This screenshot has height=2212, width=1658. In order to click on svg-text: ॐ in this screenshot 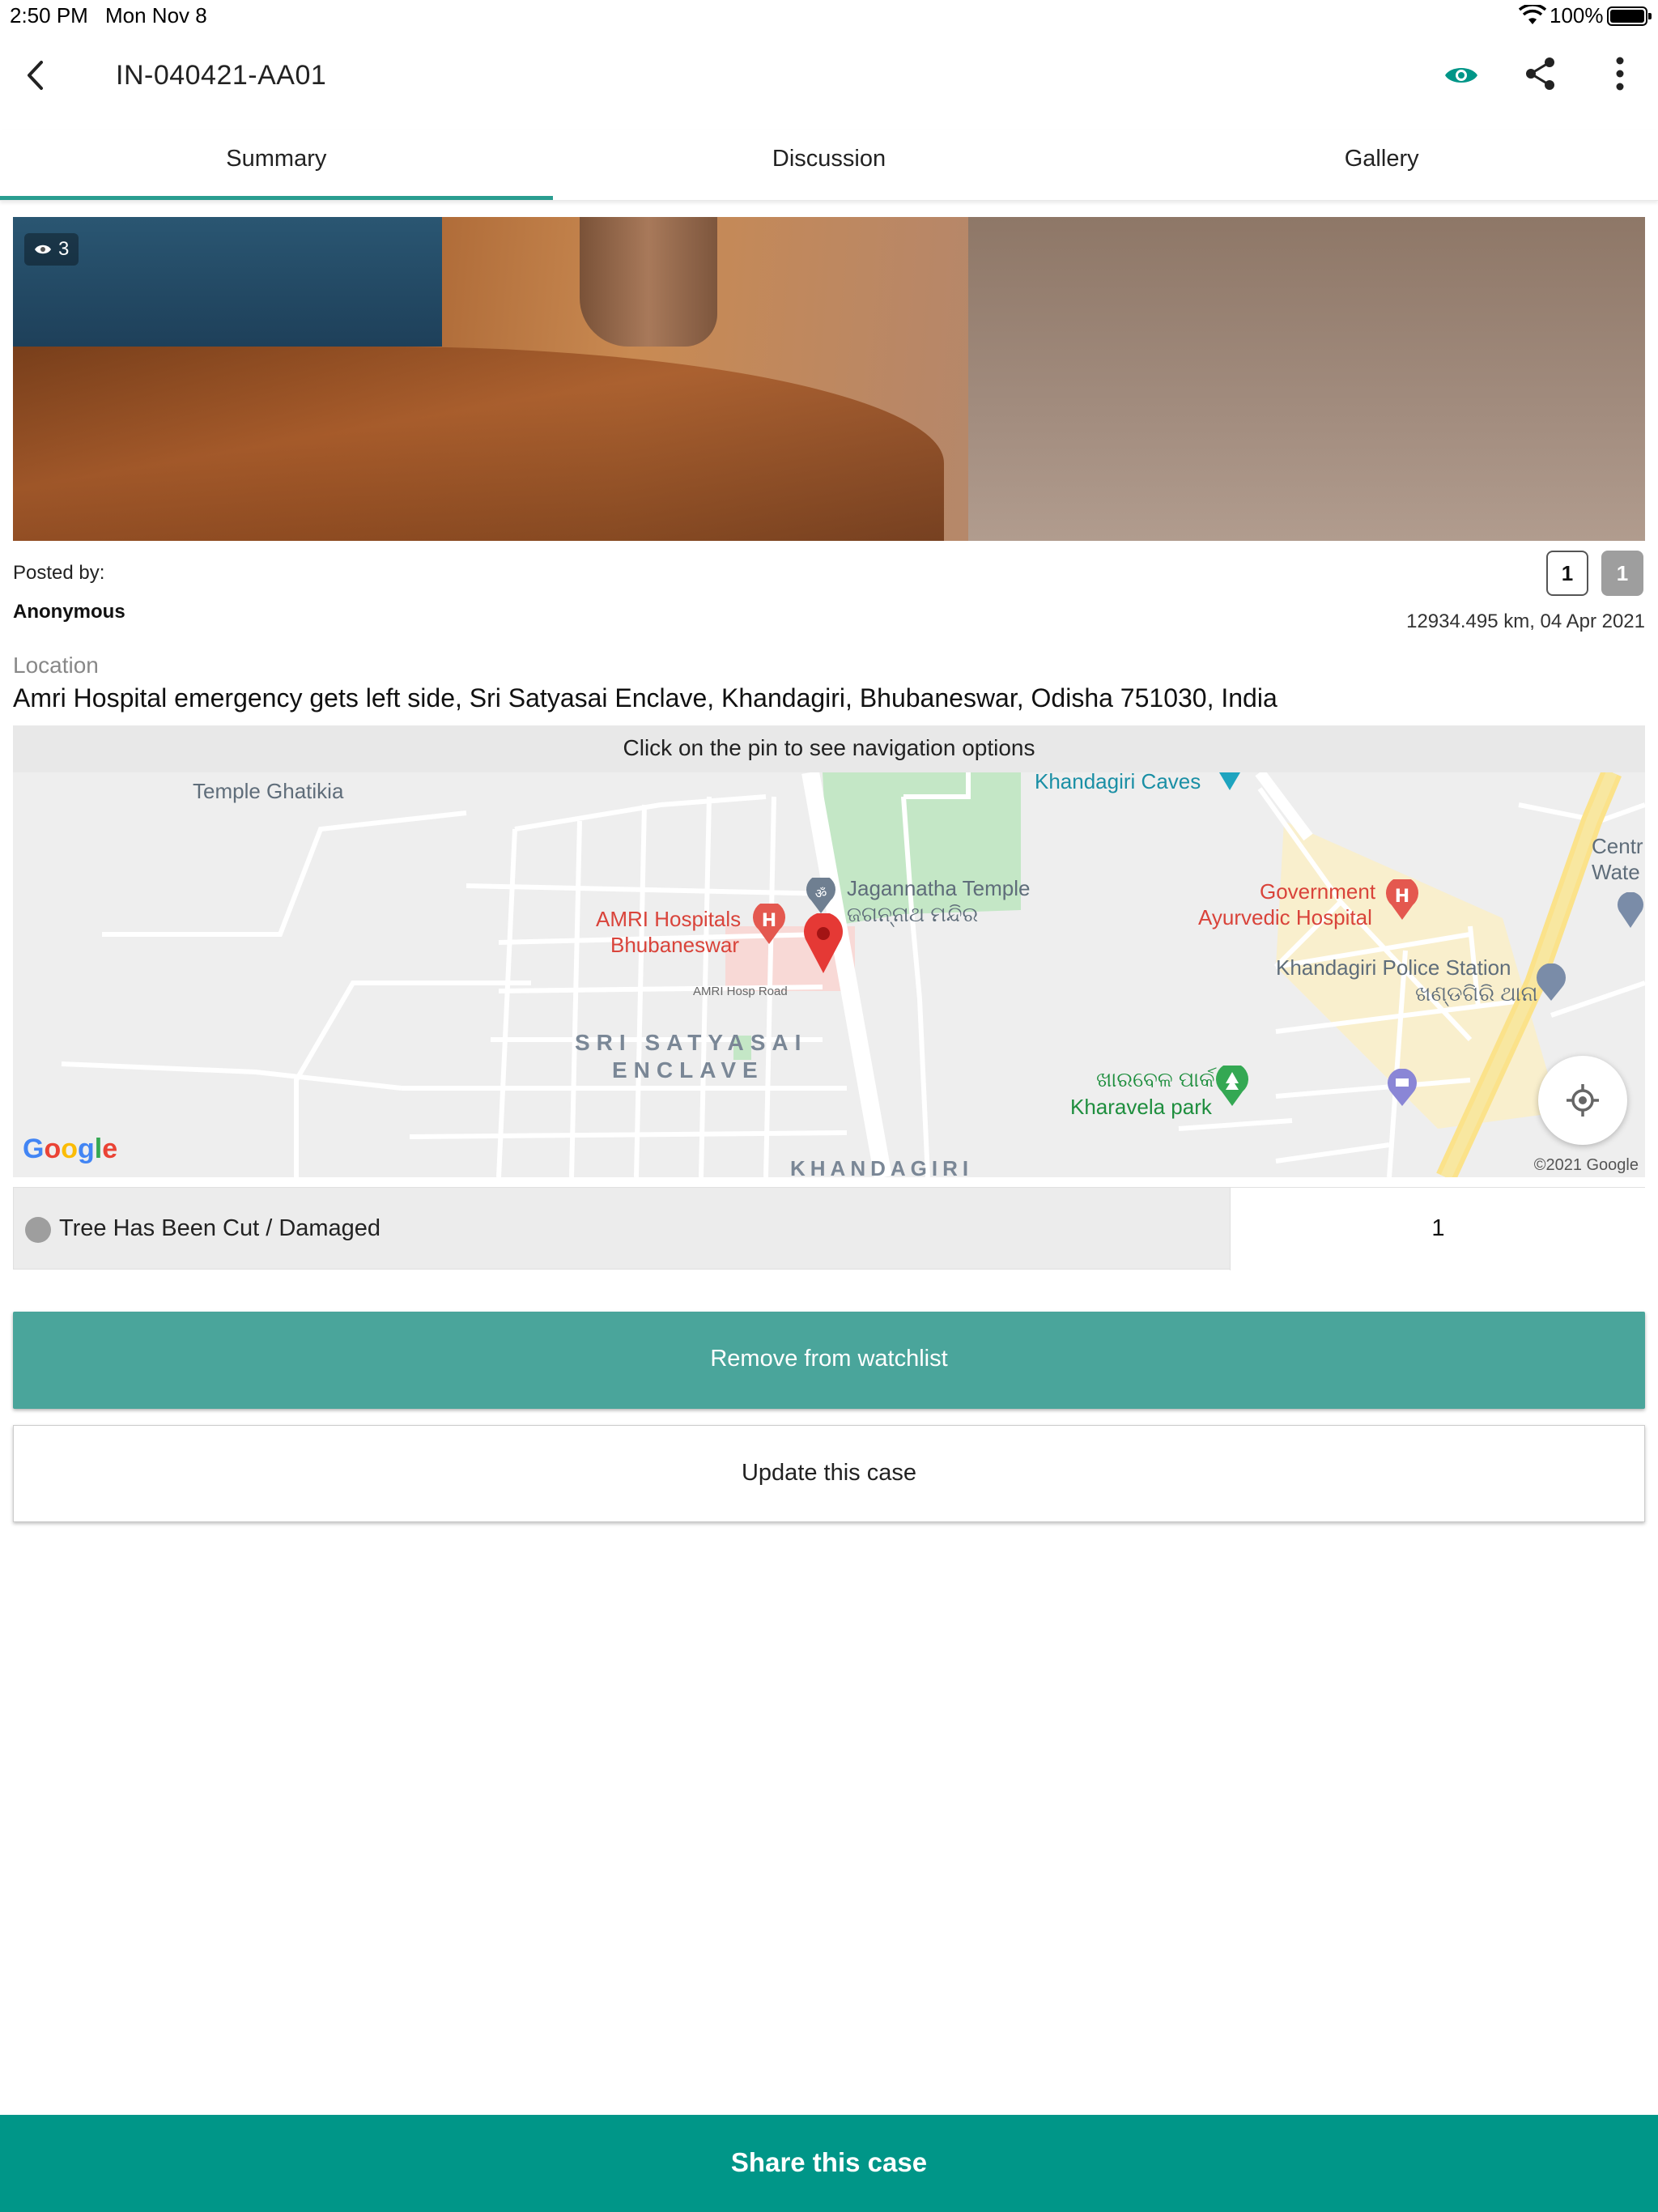, I will do `click(821, 894)`.